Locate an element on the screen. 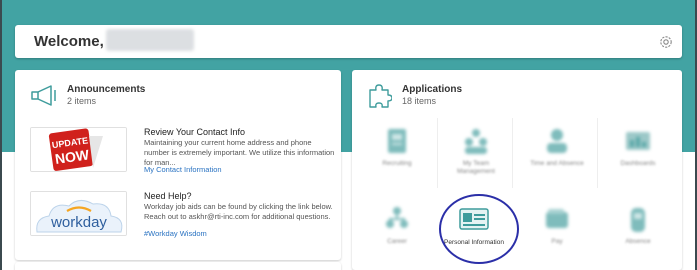 The width and height of the screenshot is (697, 270). user-name-redacted is located at coordinates (150, 40).